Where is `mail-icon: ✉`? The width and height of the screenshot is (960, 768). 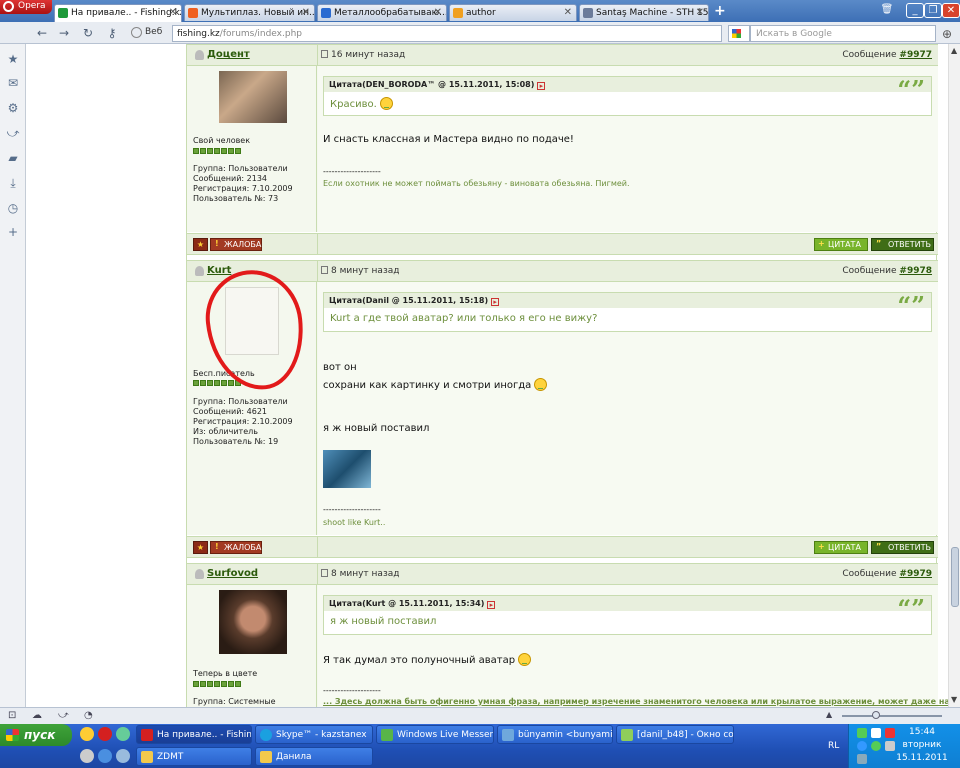
mail-icon: ✉ is located at coordinates (13, 83).